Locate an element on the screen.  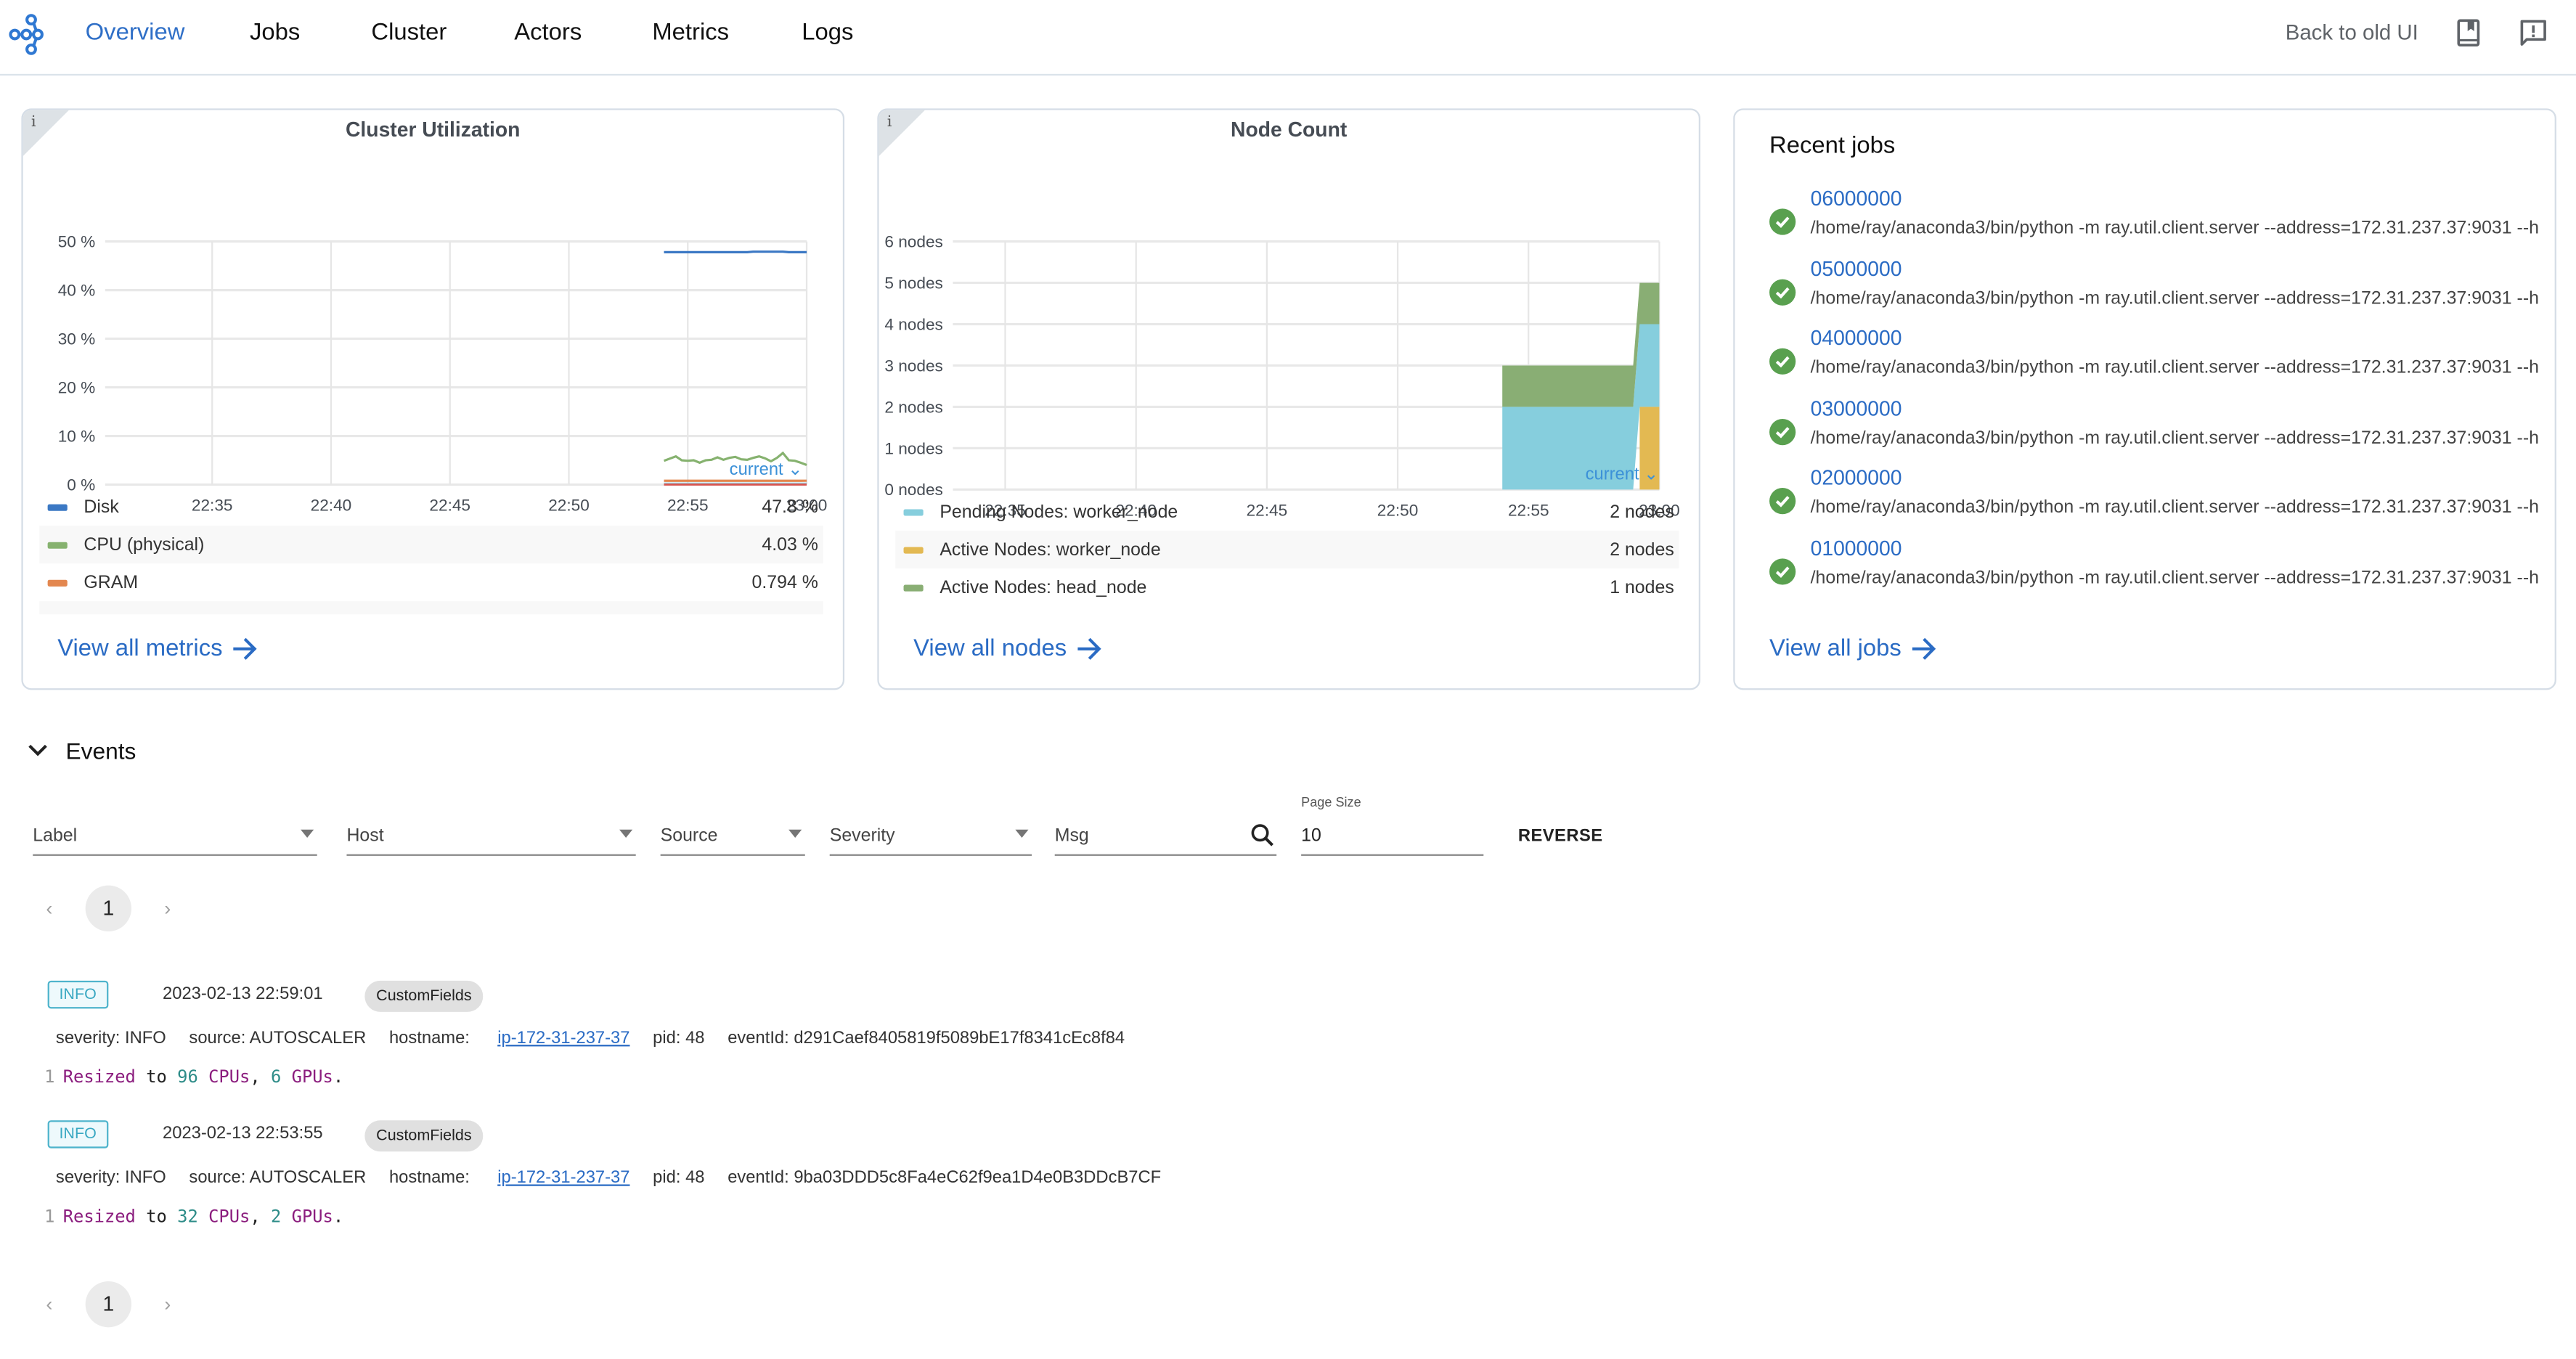
legend-row: CPU (physical) 4.03 % is located at coordinates (431, 545).